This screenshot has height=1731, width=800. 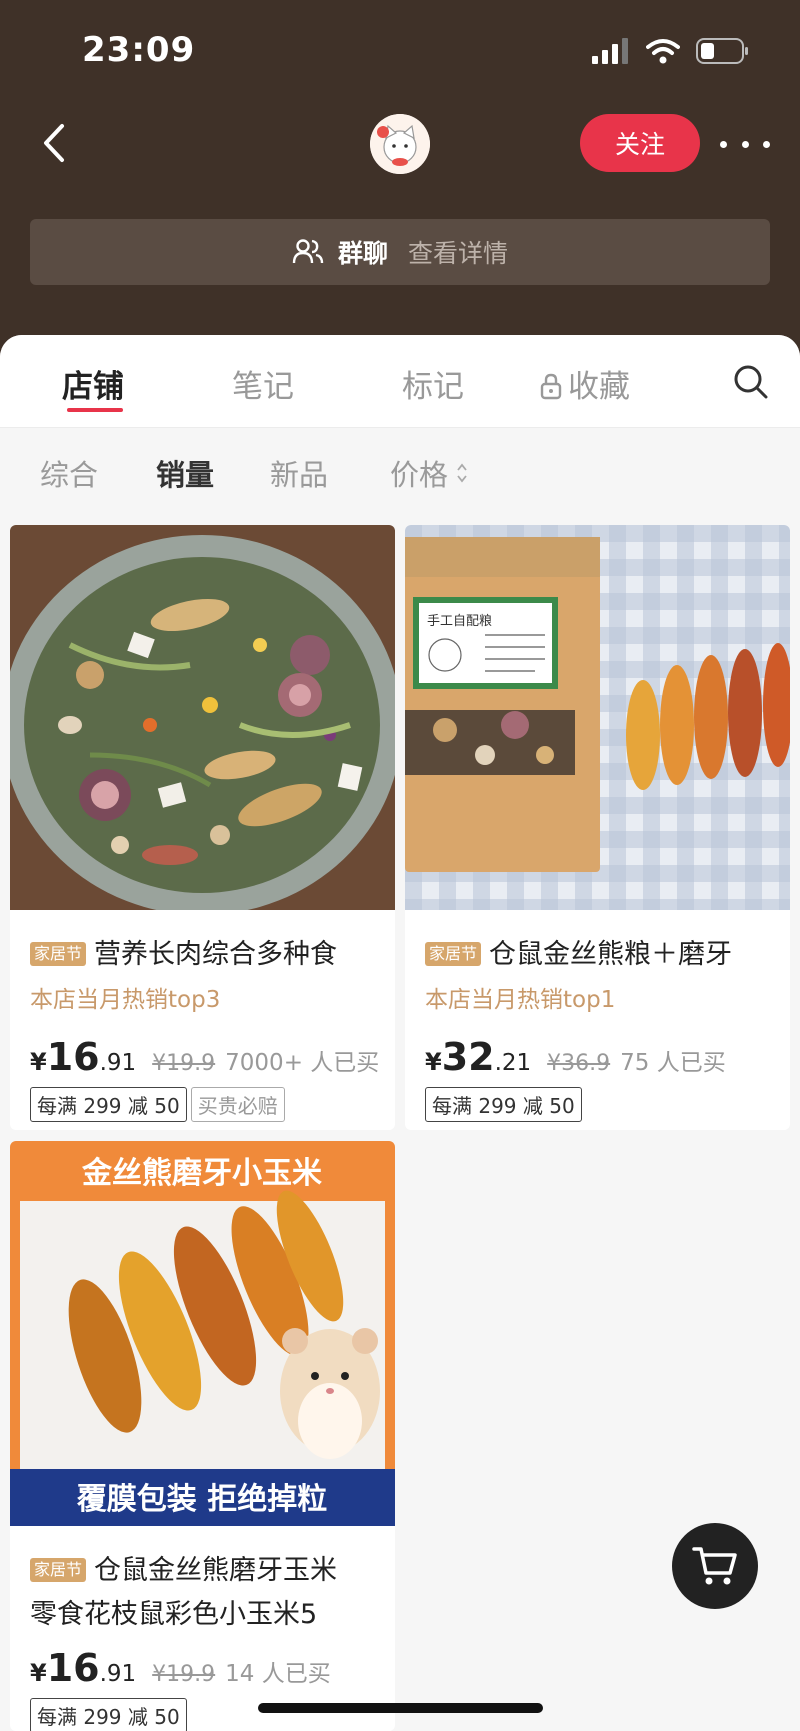 I want to click on coupon-list: 每满 299 减 50 买贵必赔, so click(x=157, y=1104).